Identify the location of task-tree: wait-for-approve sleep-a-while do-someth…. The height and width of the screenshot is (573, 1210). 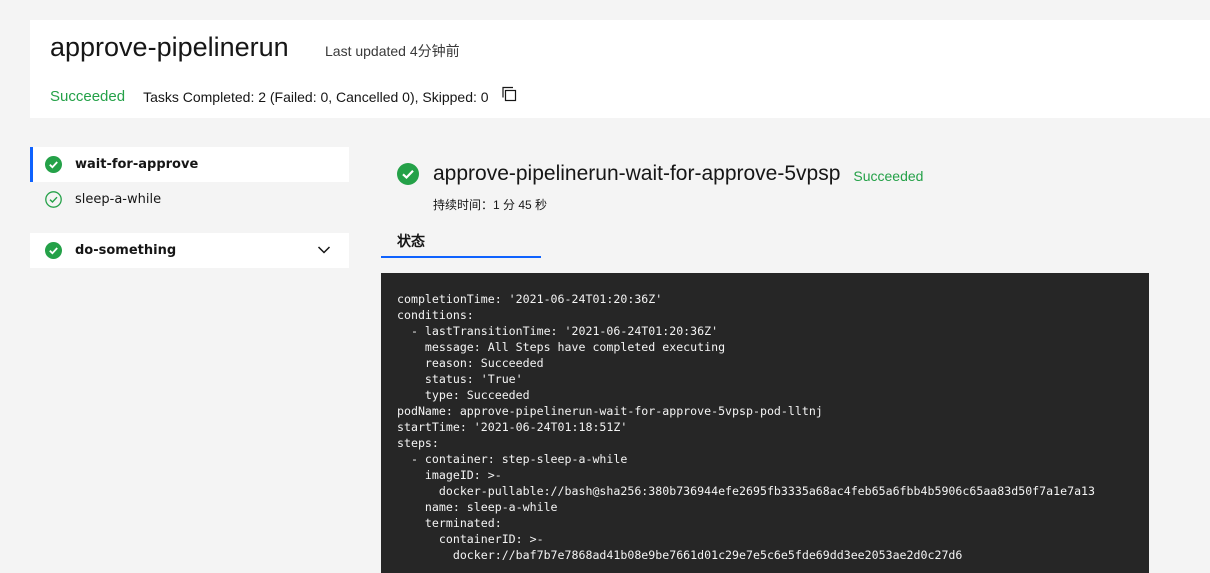
(189, 207).